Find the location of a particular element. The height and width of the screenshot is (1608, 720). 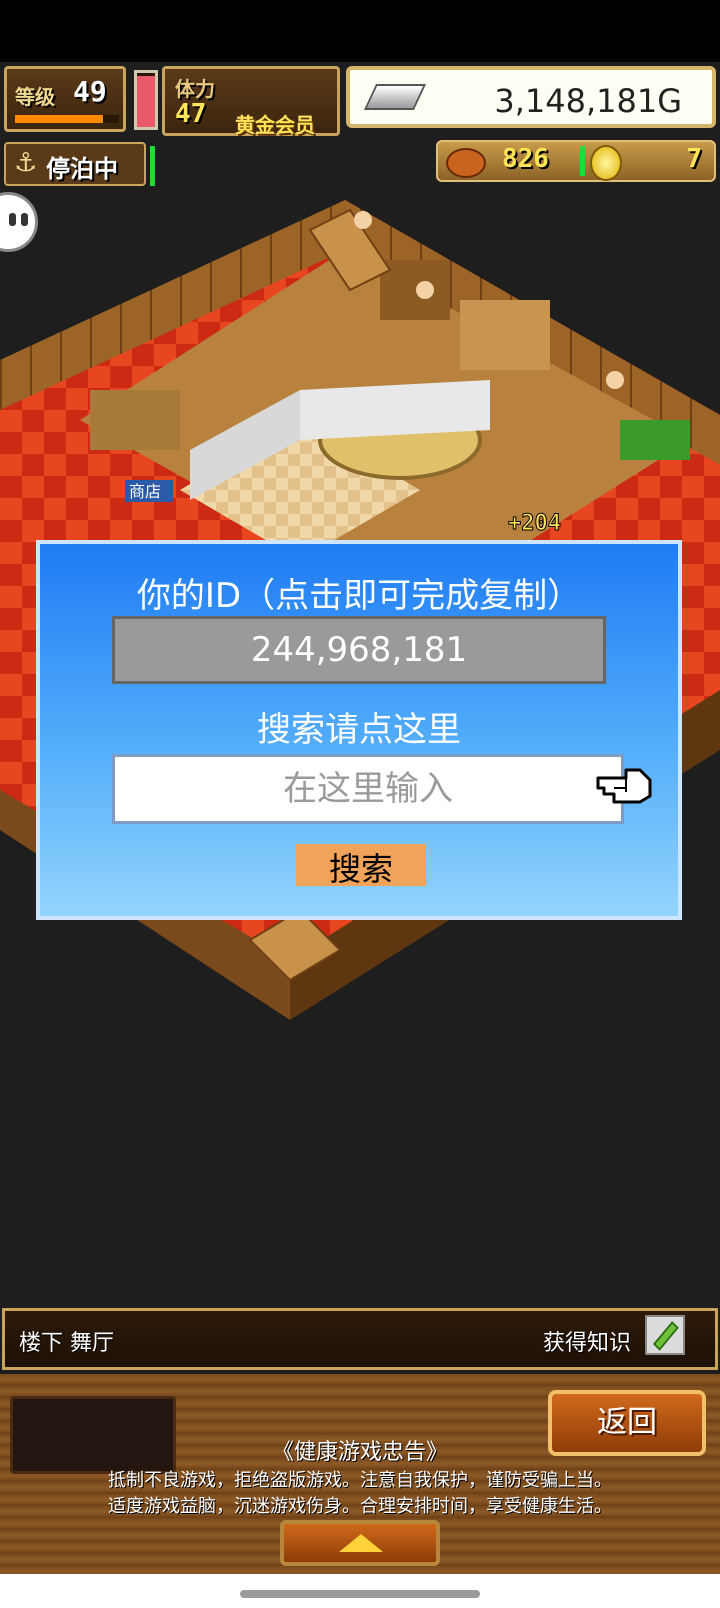

health-advice-line-1: 抵制不良游戏，拒绝盗版游戏。注意自我保护，谨防受骗上当。 is located at coordinates (360, 1480).